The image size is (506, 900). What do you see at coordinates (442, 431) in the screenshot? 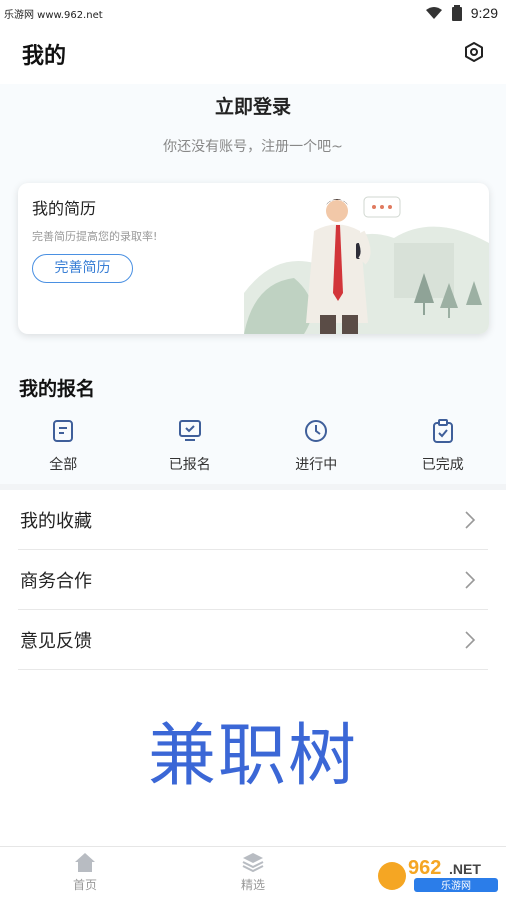
I see `clipboard-check-icon` at bounding box center [442, 431].